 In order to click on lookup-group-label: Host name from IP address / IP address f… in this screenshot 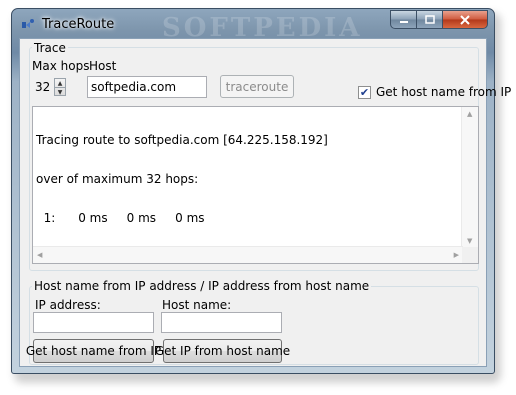, I will do `click(202, 286)`.